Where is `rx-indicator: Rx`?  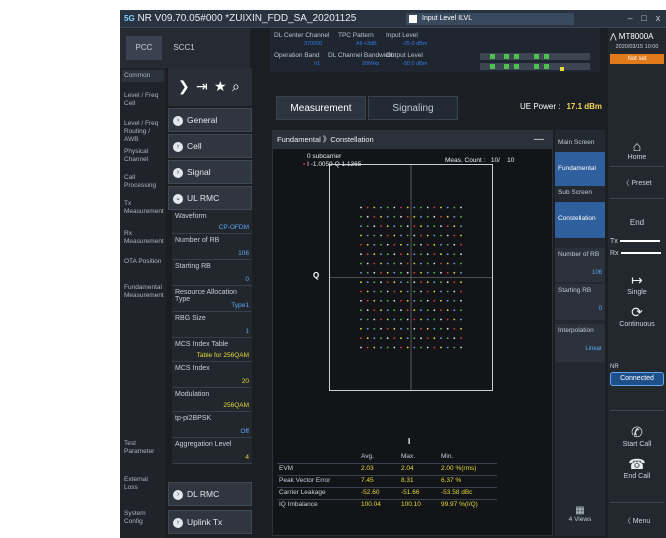
rx-indicator: Rx is located at coordinates (637, 253).